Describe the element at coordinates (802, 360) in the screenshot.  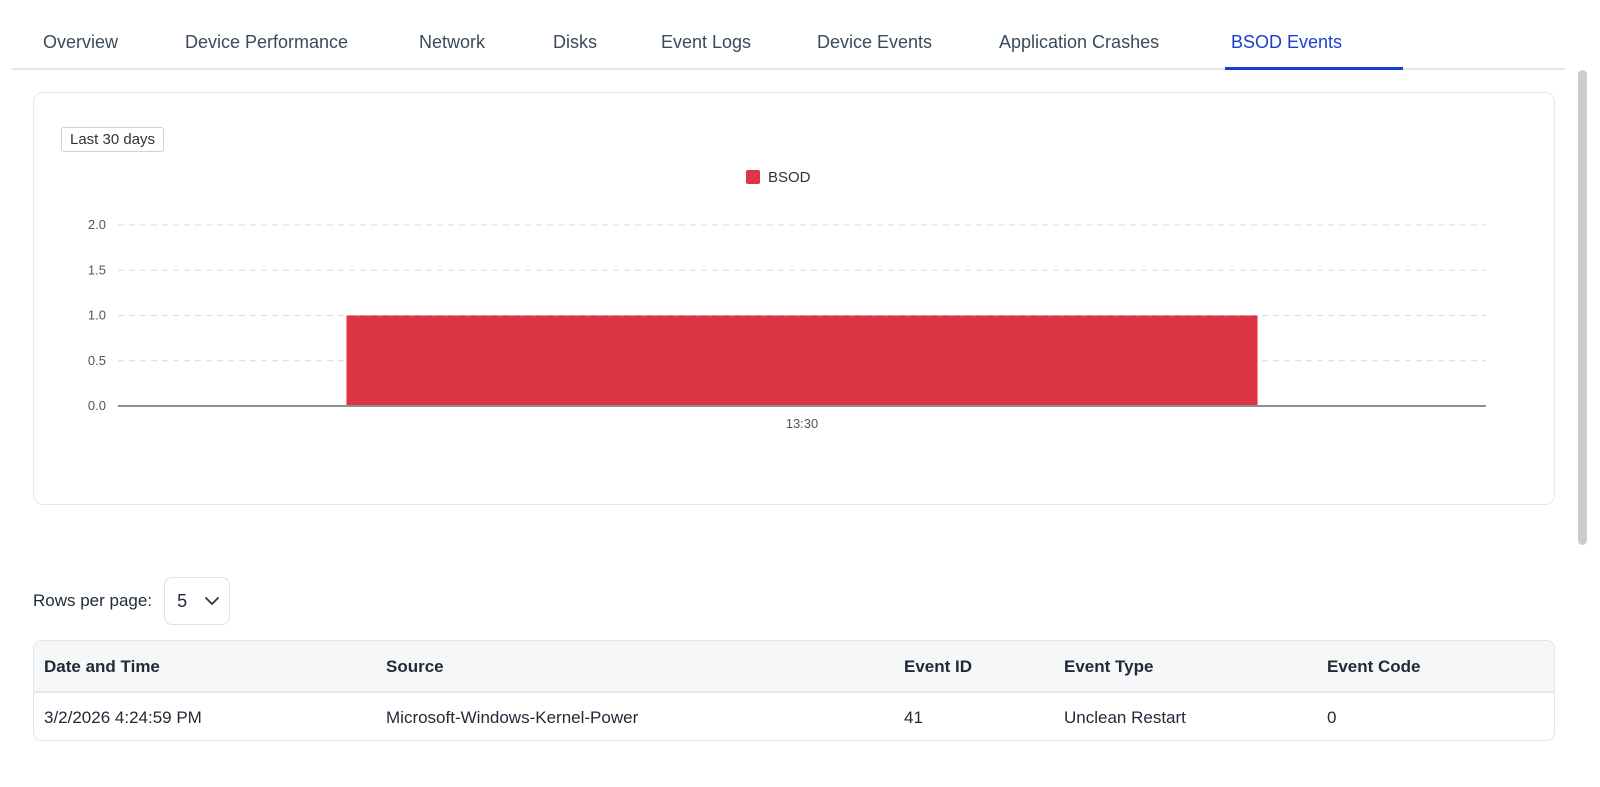
I see `bar` at that location.